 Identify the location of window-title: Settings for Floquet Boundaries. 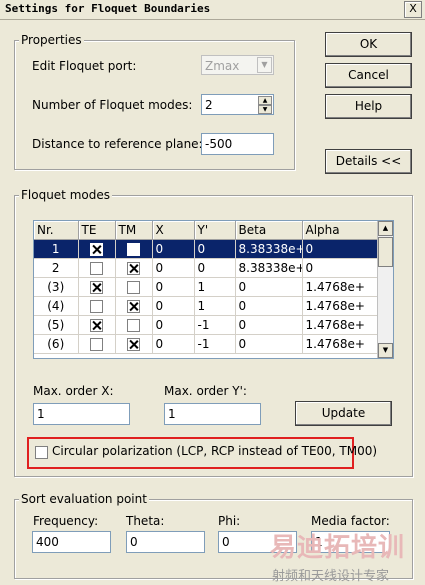
(108, 8).